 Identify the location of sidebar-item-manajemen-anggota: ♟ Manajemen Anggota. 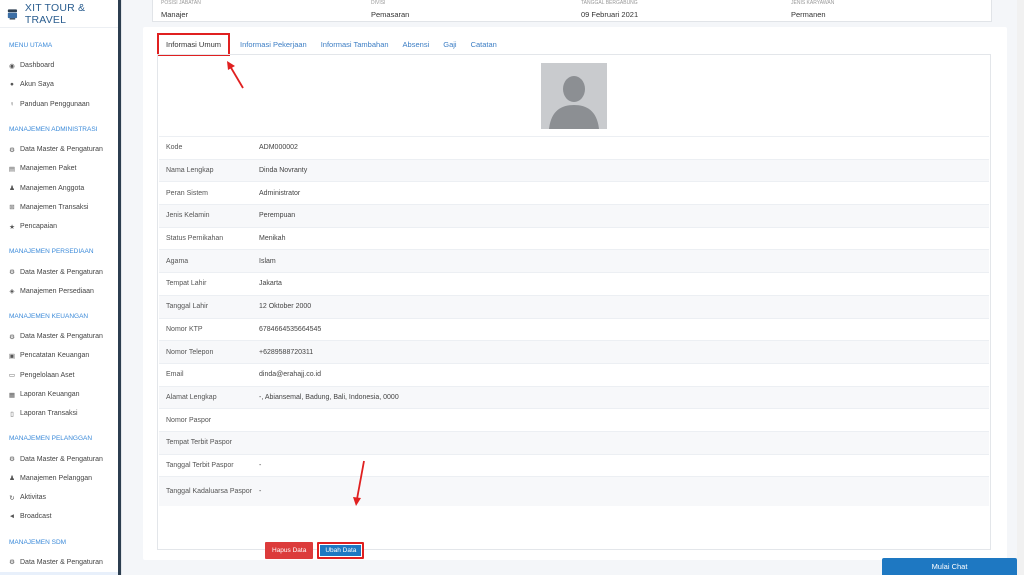
(60, 187).